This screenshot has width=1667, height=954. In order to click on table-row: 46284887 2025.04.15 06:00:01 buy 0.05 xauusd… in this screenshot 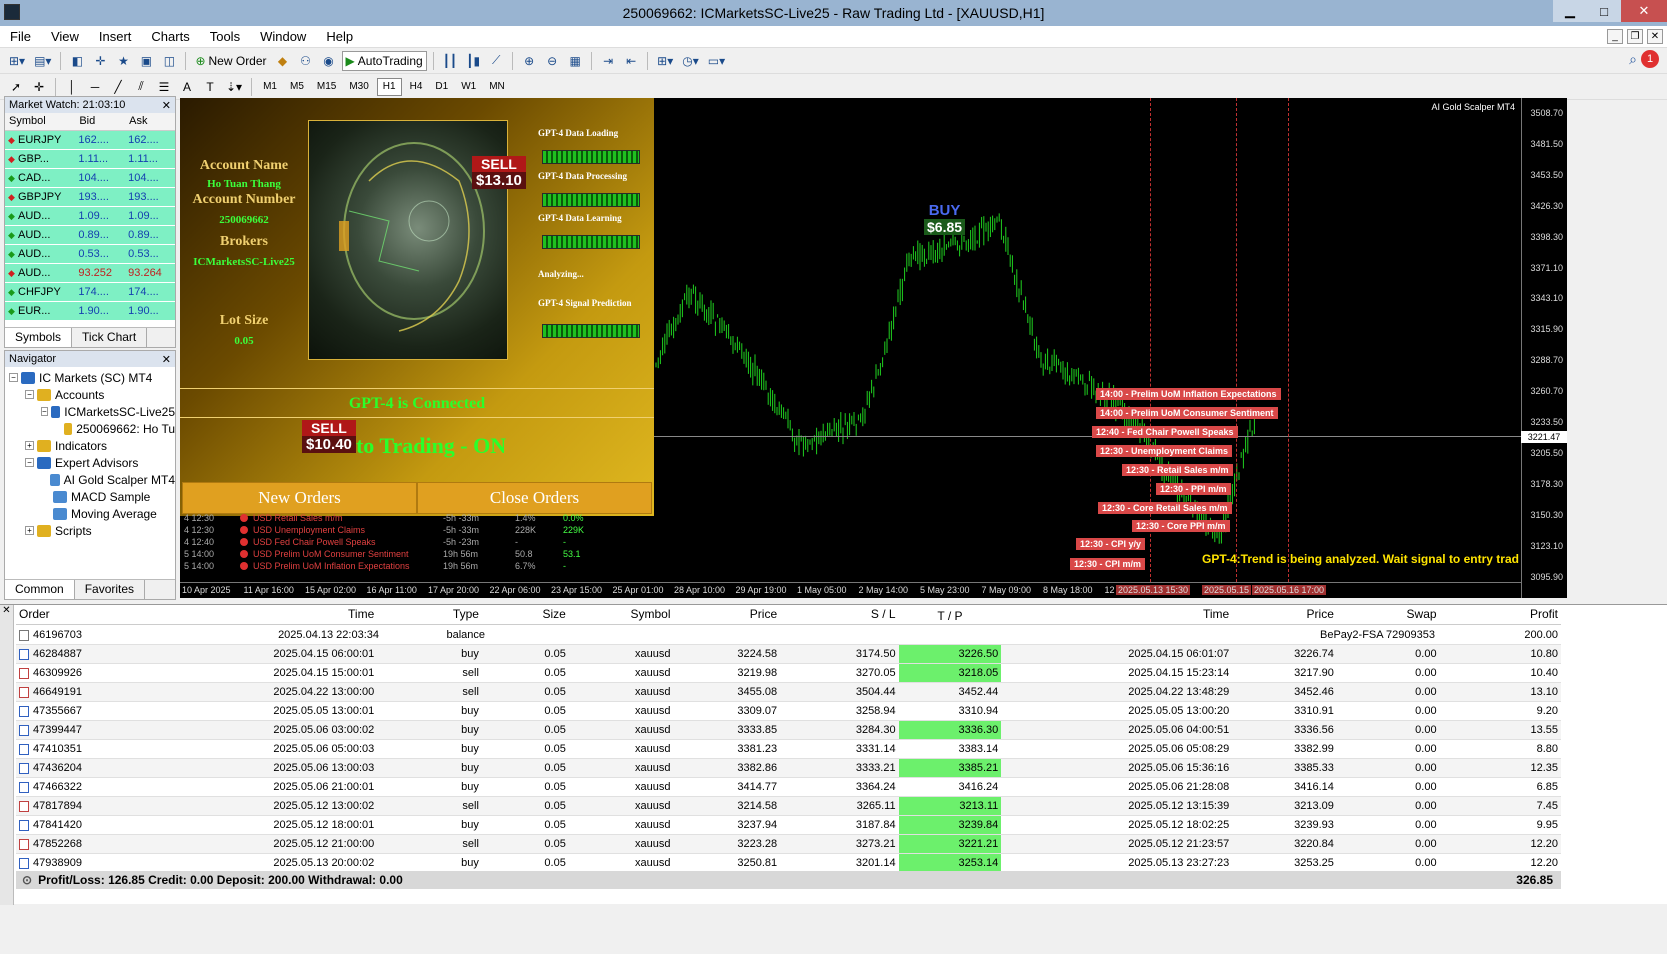, I will do `click(788, 654)`.